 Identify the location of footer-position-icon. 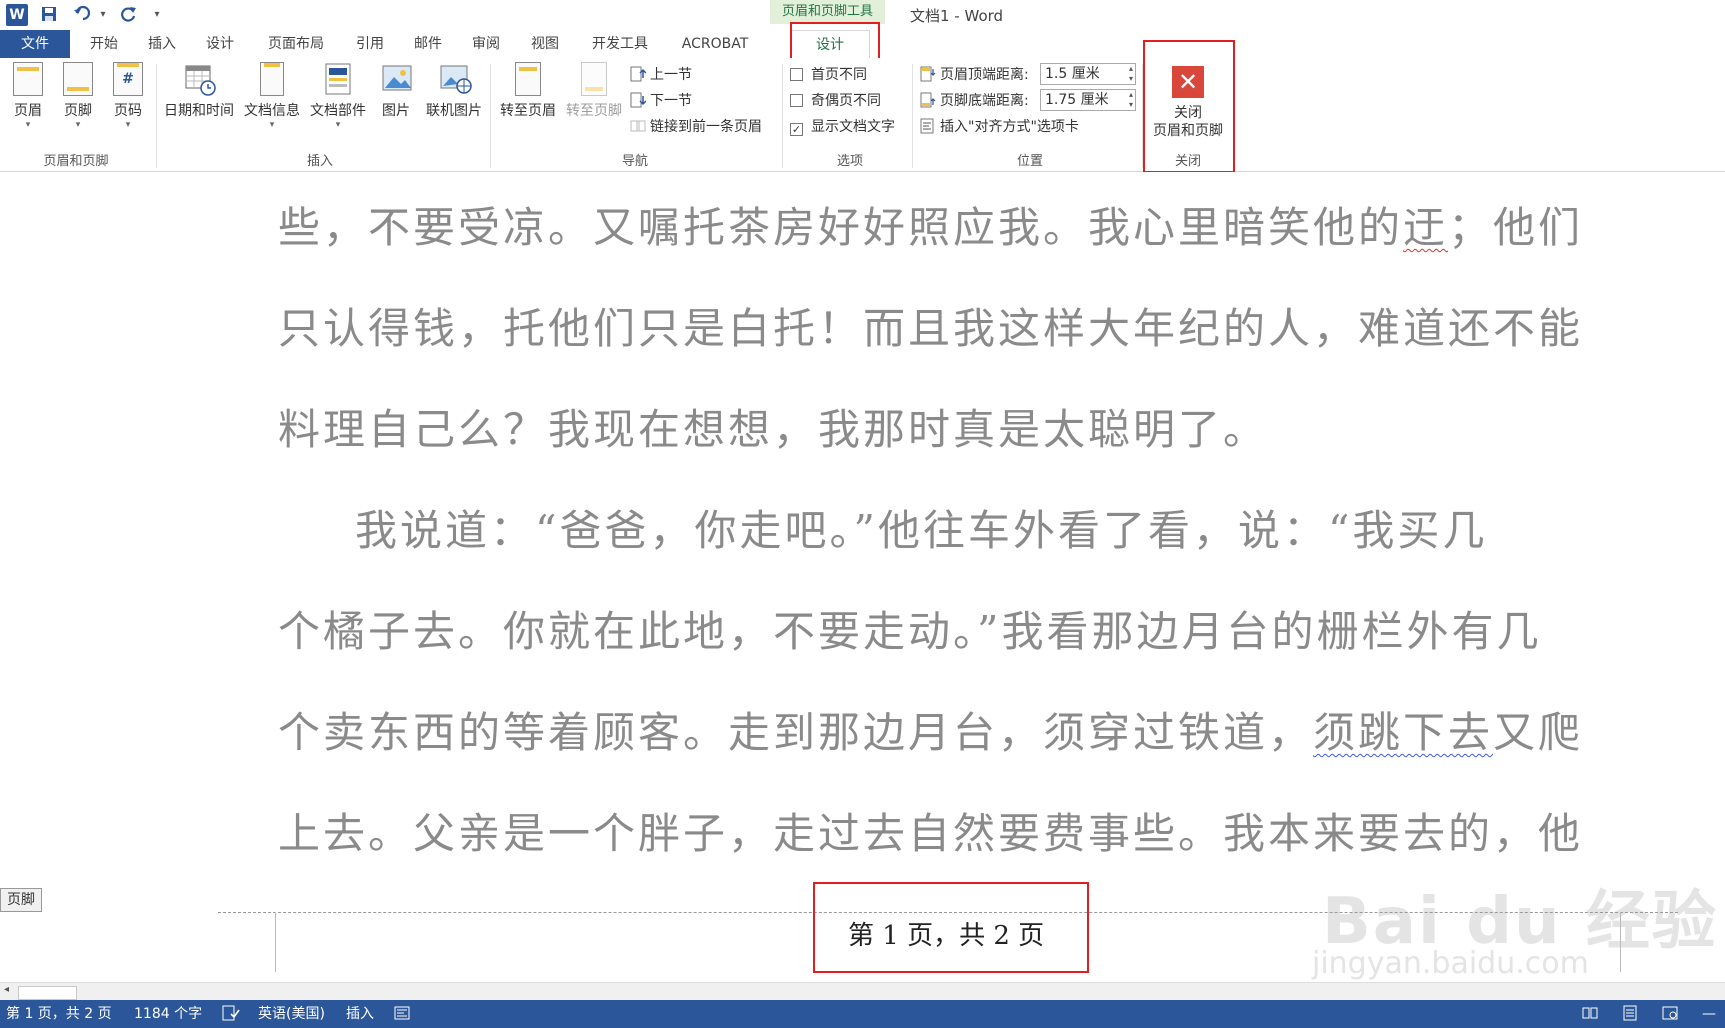
(928, 100).